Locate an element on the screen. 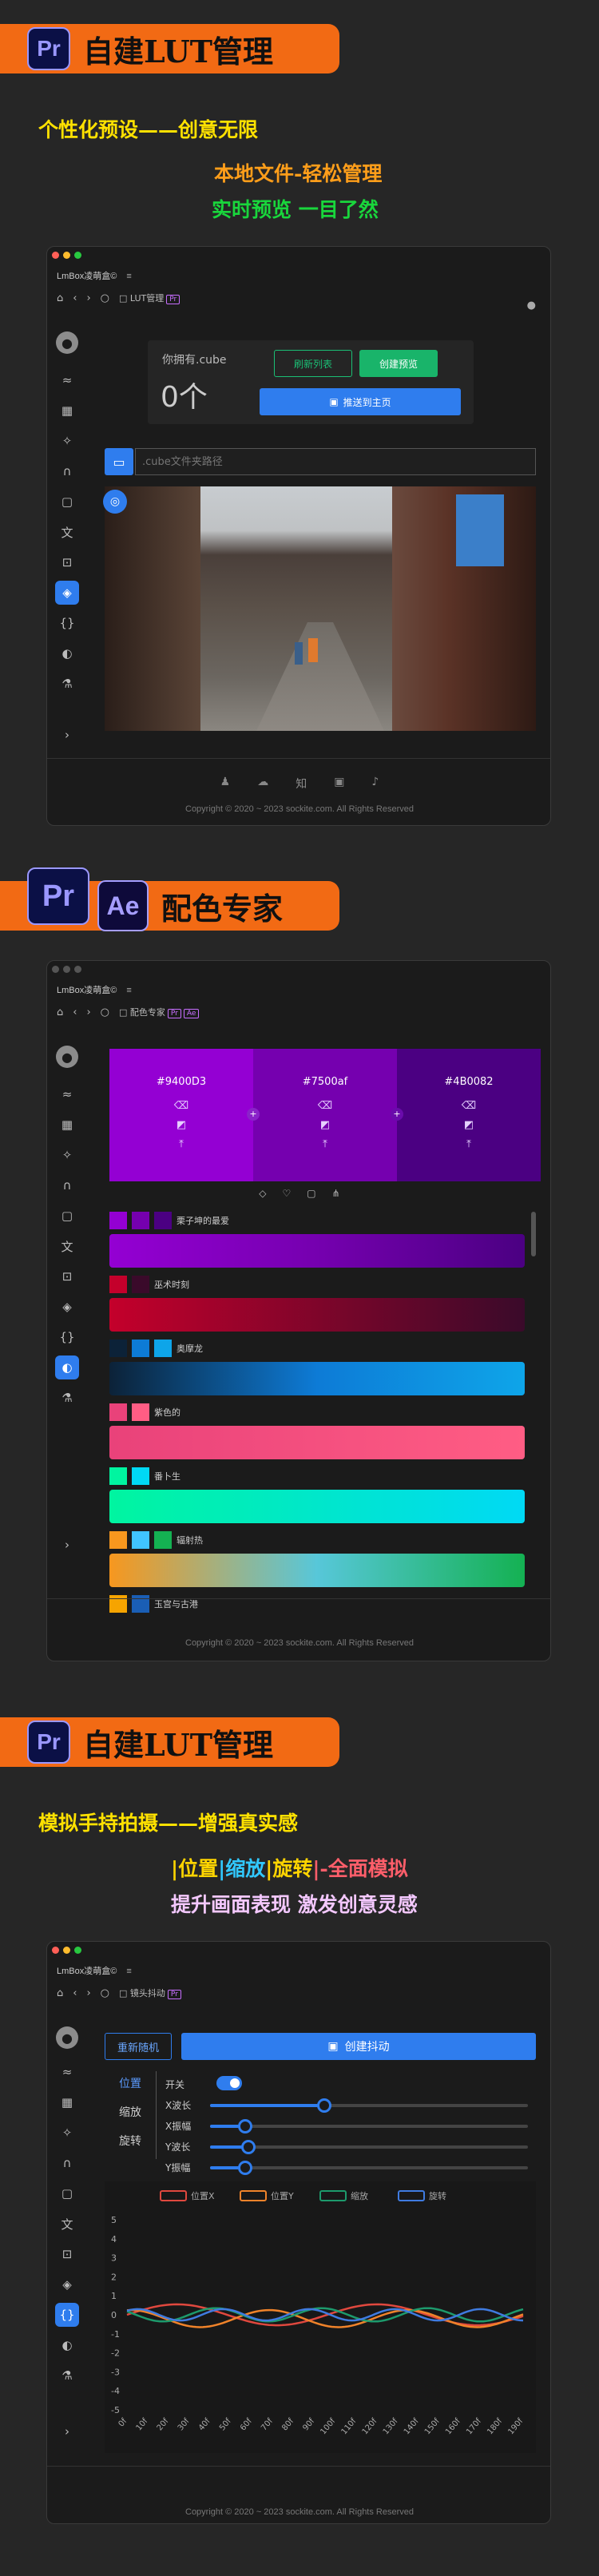  share-icon: ⋔ is located at coordinates (336, 1194).